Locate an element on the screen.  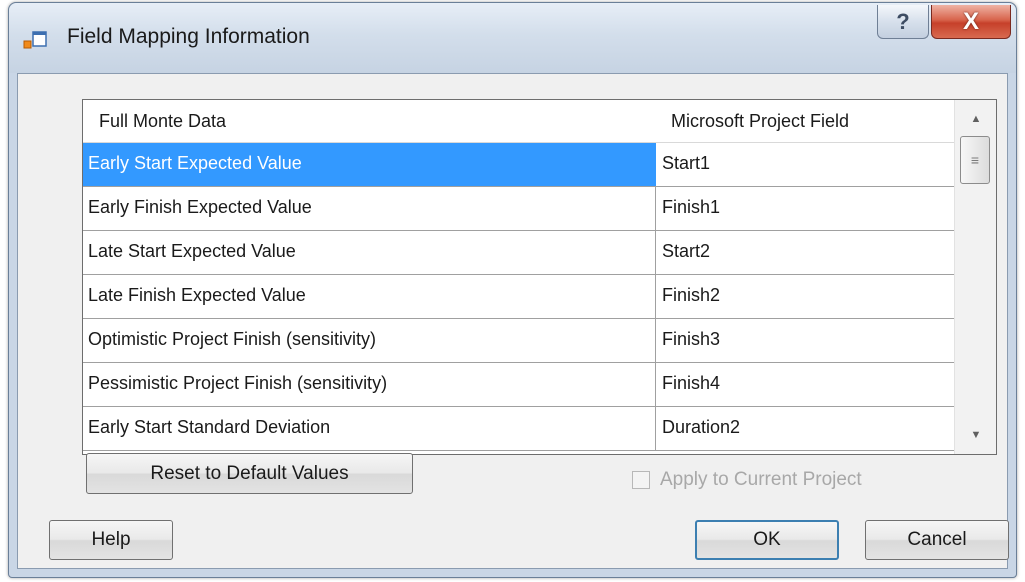
grid-header: Full Monte Data Microsoft Project Field is located at coordinates (518, 121).